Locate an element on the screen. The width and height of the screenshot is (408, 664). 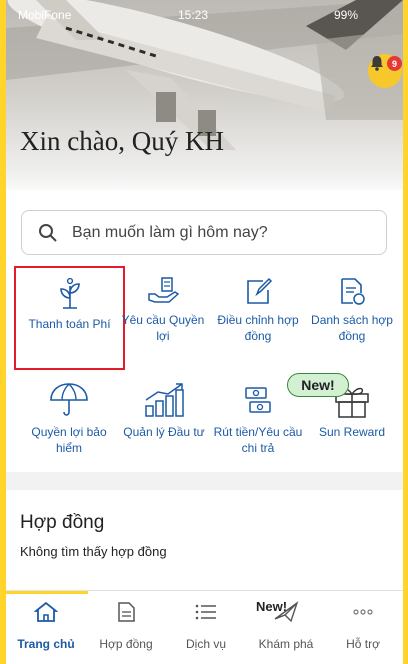
plant-icon is located at coordinates (69, 293).